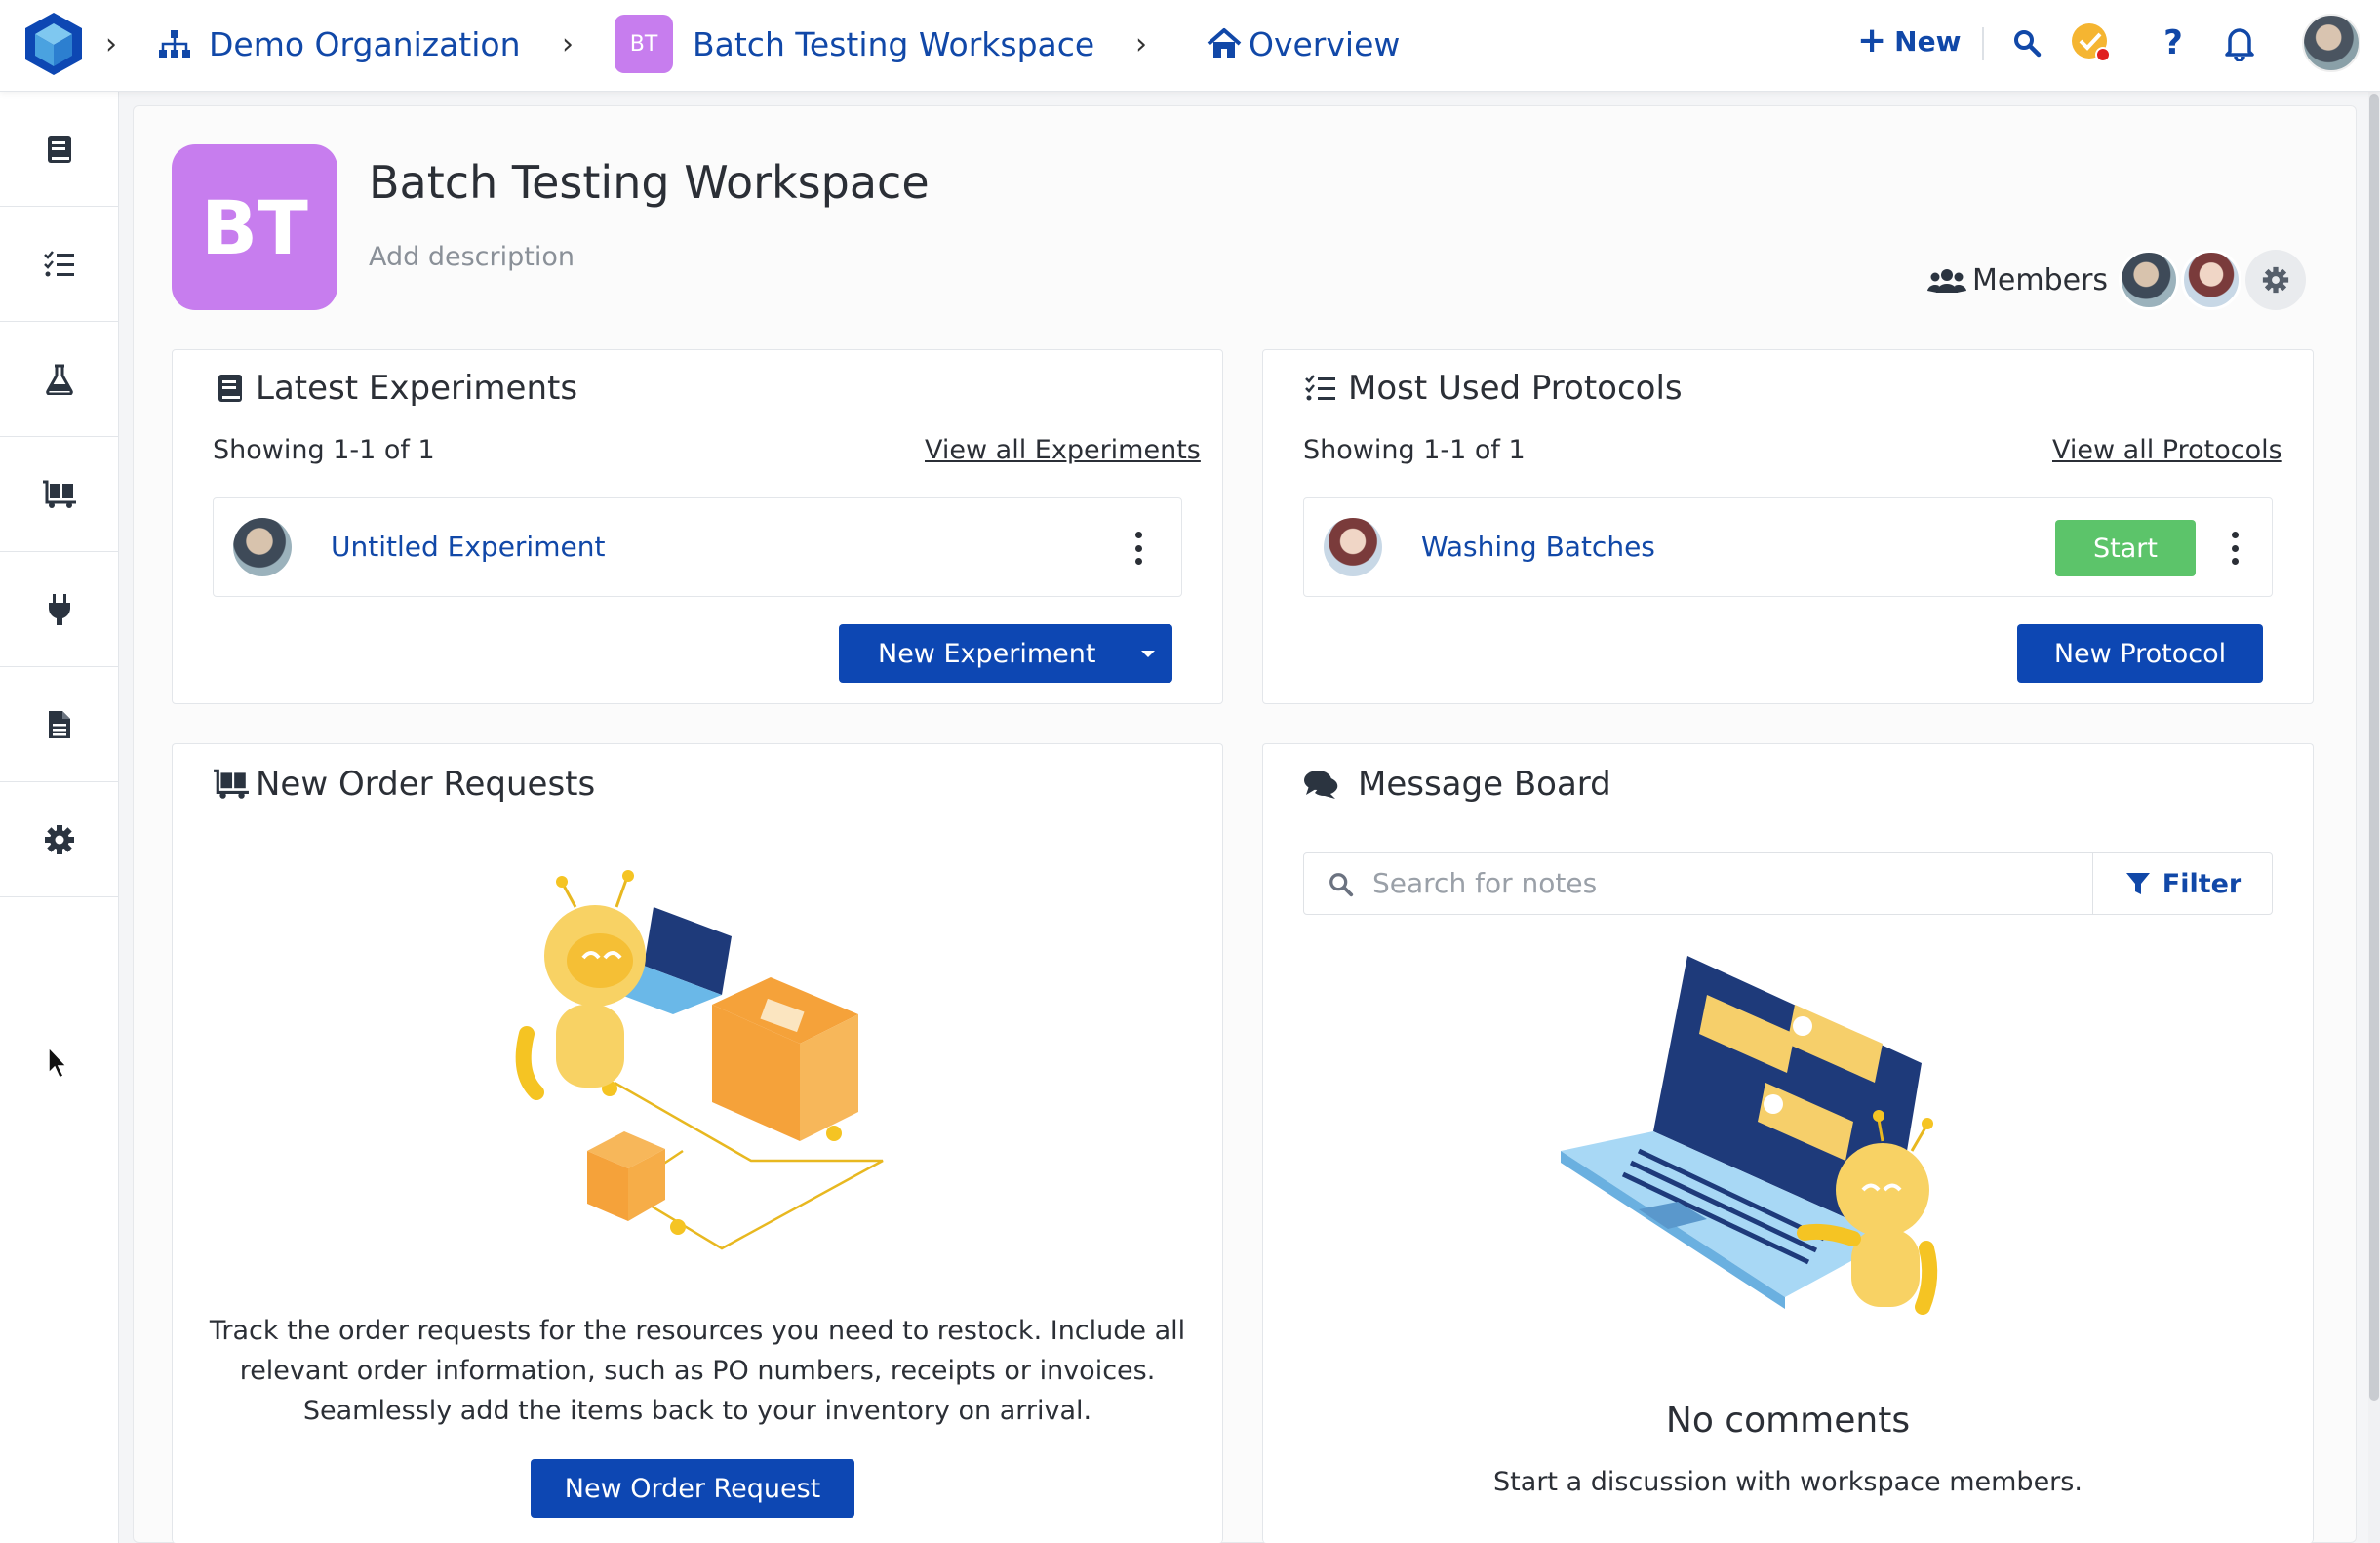  I want to click on experiment-link: Untitled Experiment, so click(468, 547).